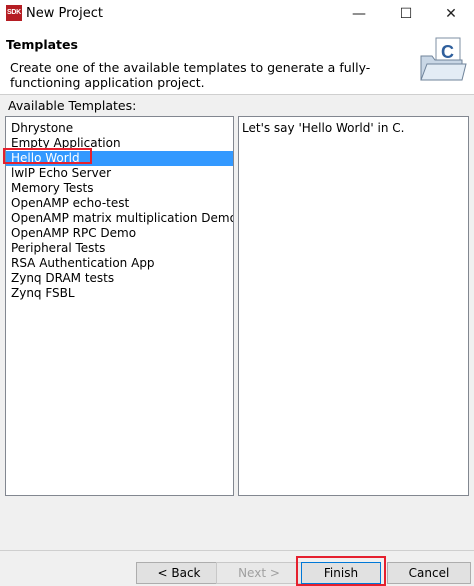  I want to click on title-bar: SDK New Project — ☐ ✕, so click(237, 14).